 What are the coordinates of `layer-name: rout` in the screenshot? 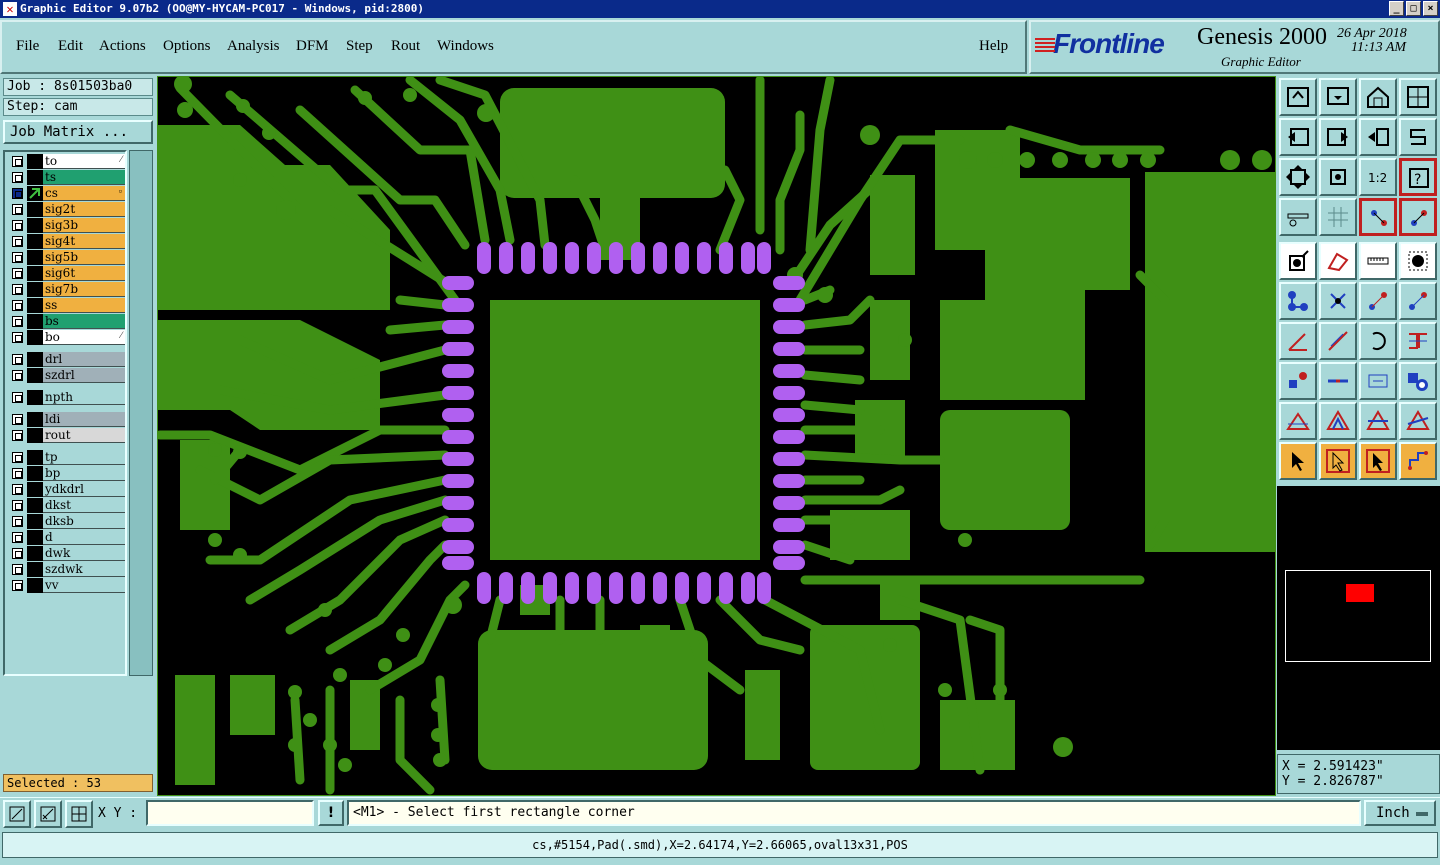 It's located at (84, 435).